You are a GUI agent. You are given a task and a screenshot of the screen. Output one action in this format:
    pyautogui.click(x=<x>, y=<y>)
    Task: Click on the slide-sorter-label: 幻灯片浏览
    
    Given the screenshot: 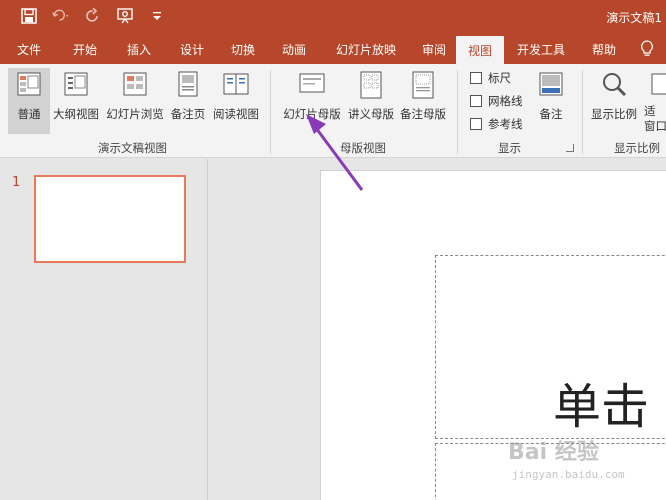 What is the action you would take?
    pyautogui.click(x=135, y=114)
    